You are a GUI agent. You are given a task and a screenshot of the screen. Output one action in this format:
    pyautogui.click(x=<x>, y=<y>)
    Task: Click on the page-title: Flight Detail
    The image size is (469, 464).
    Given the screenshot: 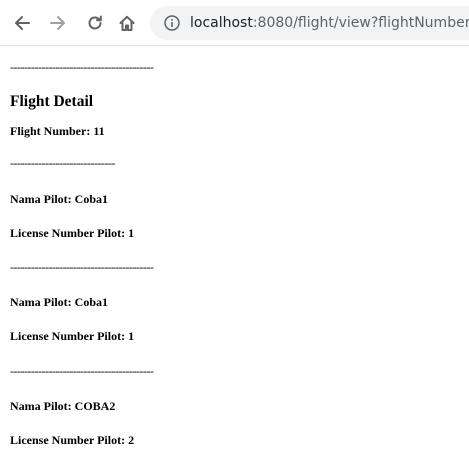 What is the action you would take?
    pyautogui.click(x=52, y=101)
    